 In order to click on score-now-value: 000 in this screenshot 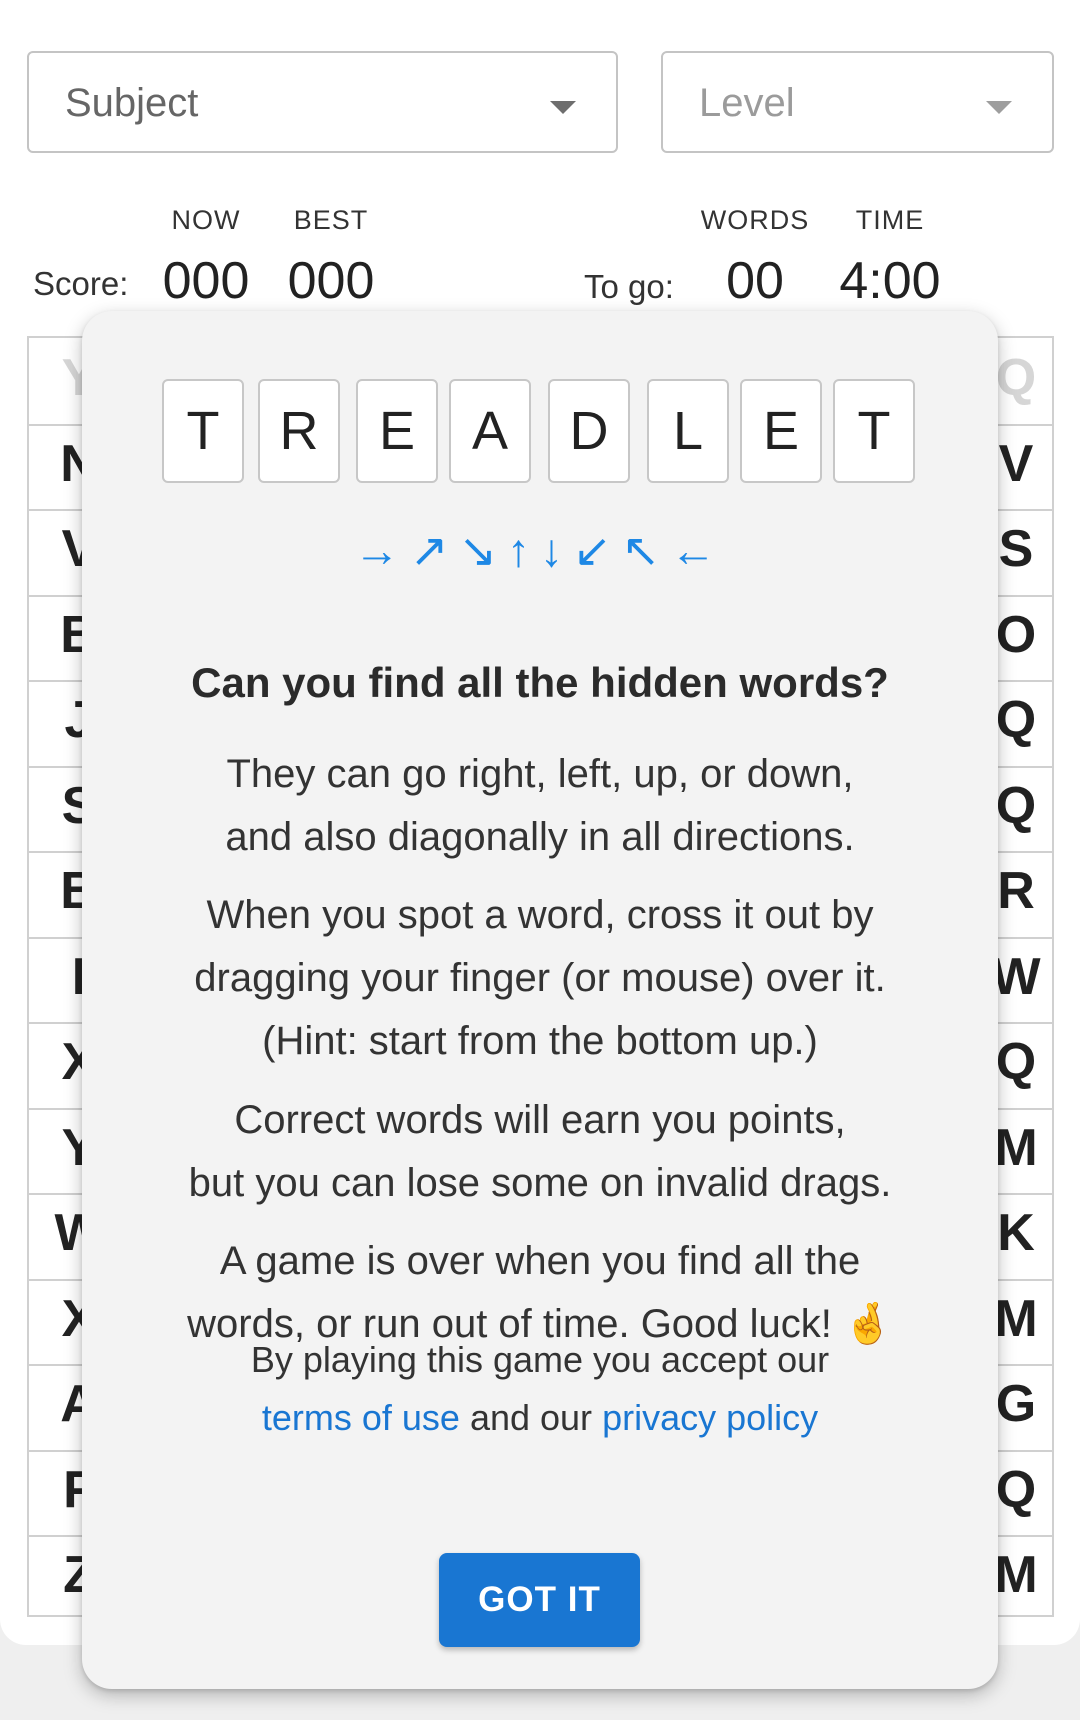, I will do `click(206, 281)`.